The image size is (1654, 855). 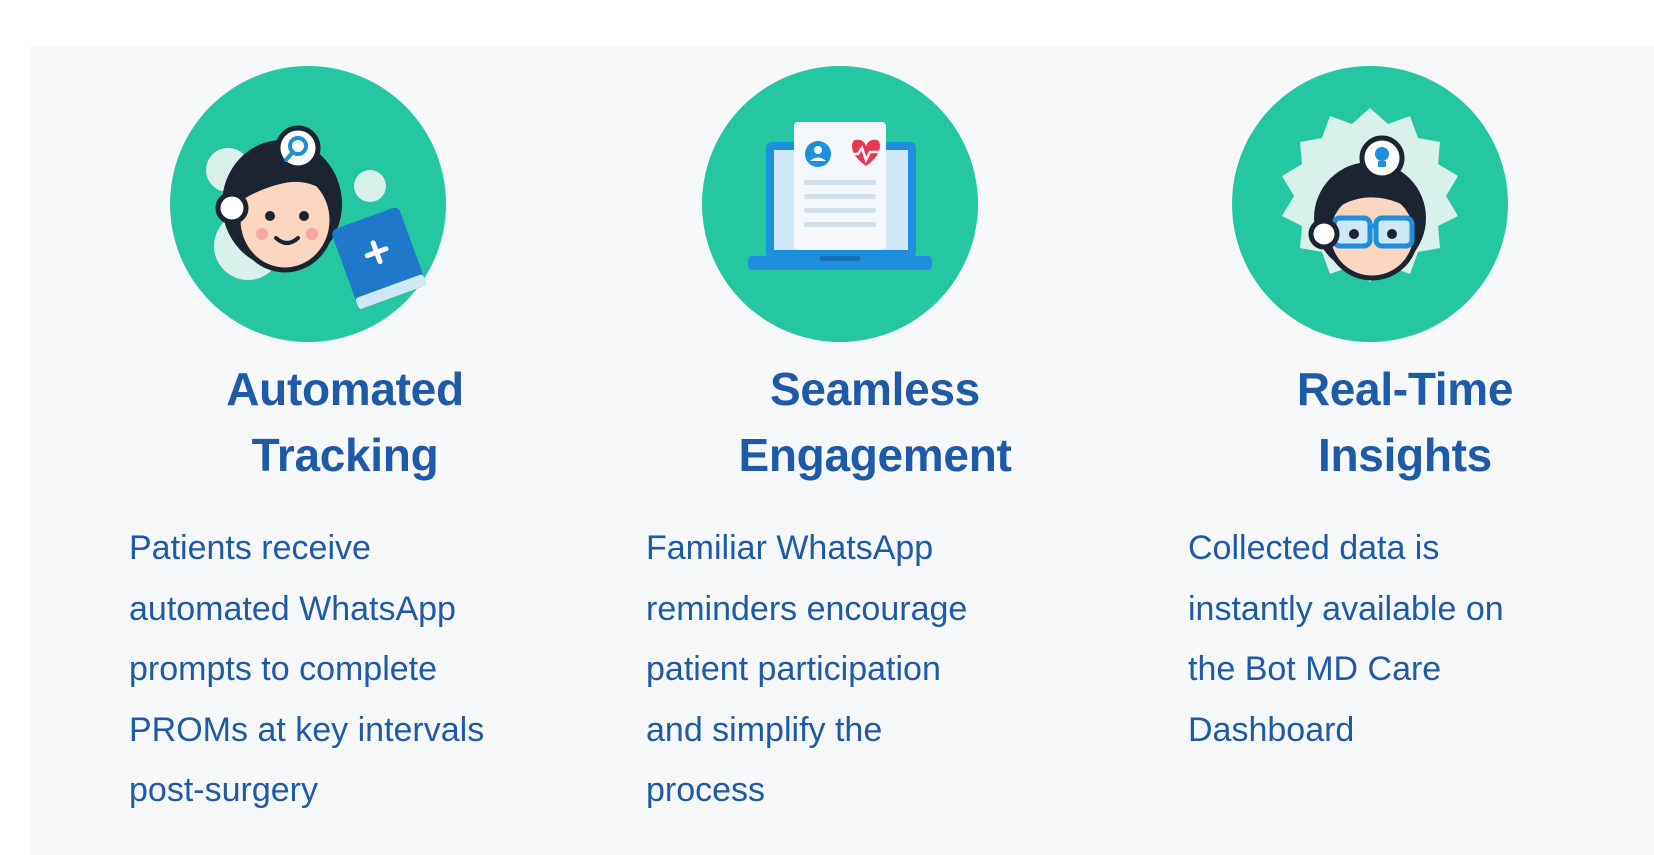 I want to click on doctor-insight-icon, so click(x=1370, y=204).